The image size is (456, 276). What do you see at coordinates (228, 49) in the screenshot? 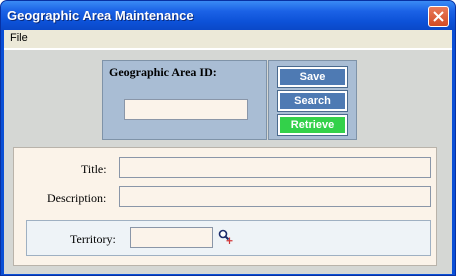
I see `menu-divider` at bounding box center [228, 49].